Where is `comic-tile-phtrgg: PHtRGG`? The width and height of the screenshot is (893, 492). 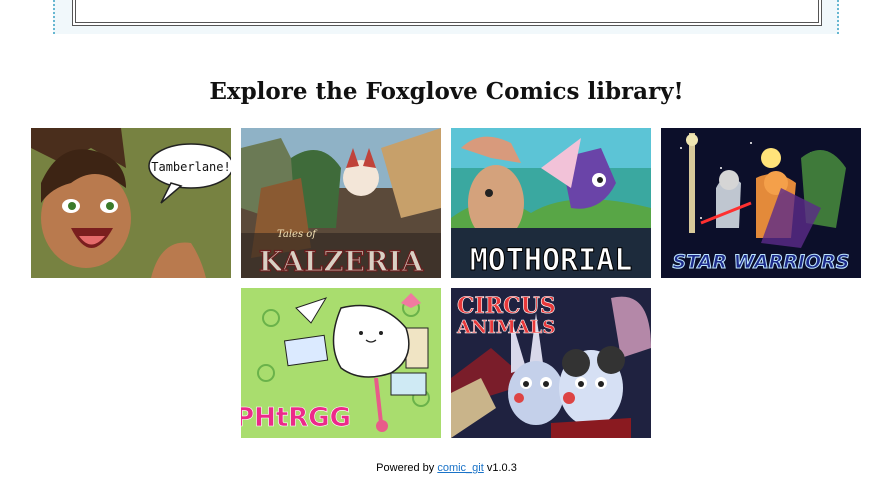 comic-tile-phtrgg: PHtRGG is located at coordinates (341, 363).